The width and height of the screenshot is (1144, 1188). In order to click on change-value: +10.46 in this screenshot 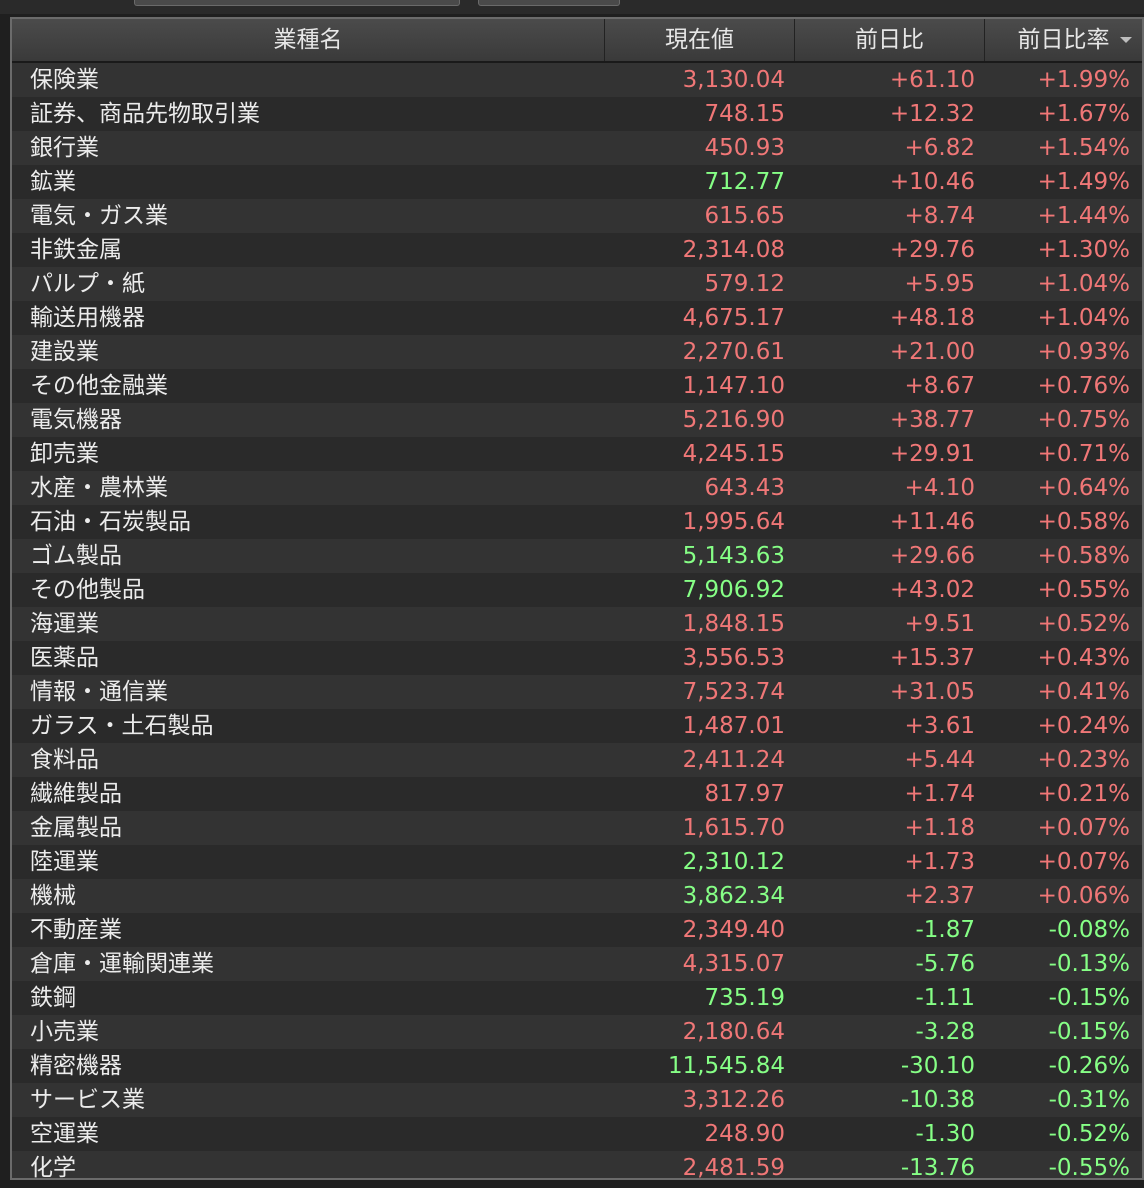, I will do `click(932, 182)`.